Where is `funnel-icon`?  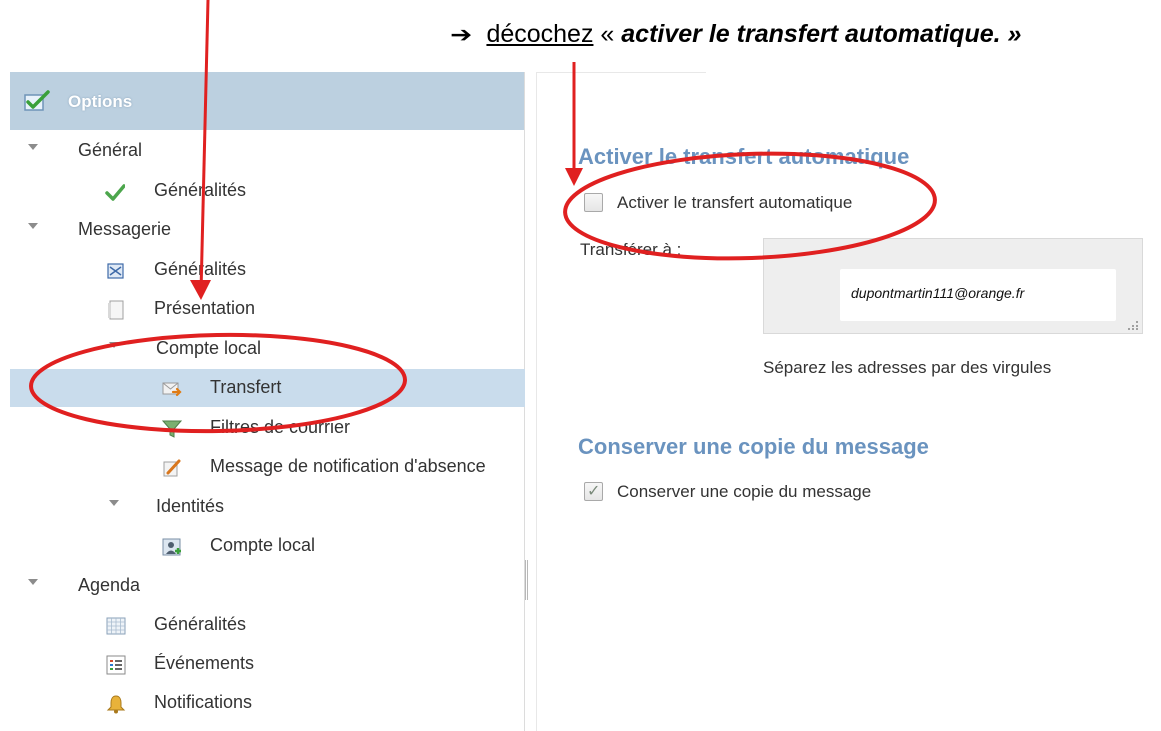 funnel-icon is located at coordinates (172, 429).